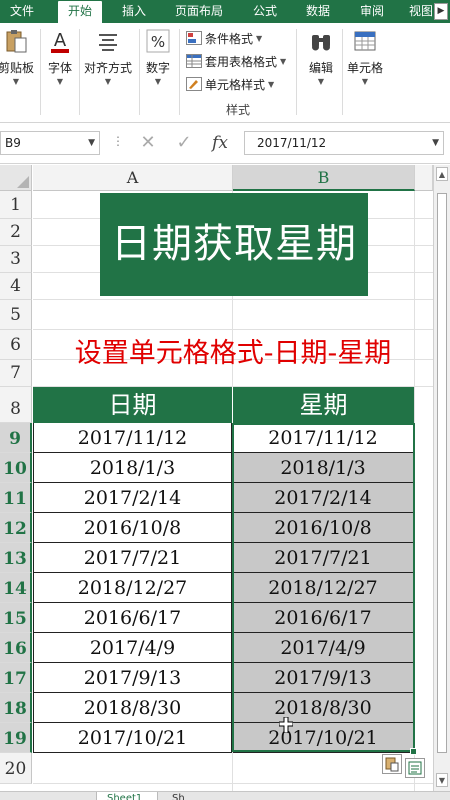 Image resolution: width=450 pixels, height=800 pixels. I want to click on ribbon-tab-bar: 文件 开始 插入 页面布局 公式 数据 审阅 视图 ▶, so click(225, 11).